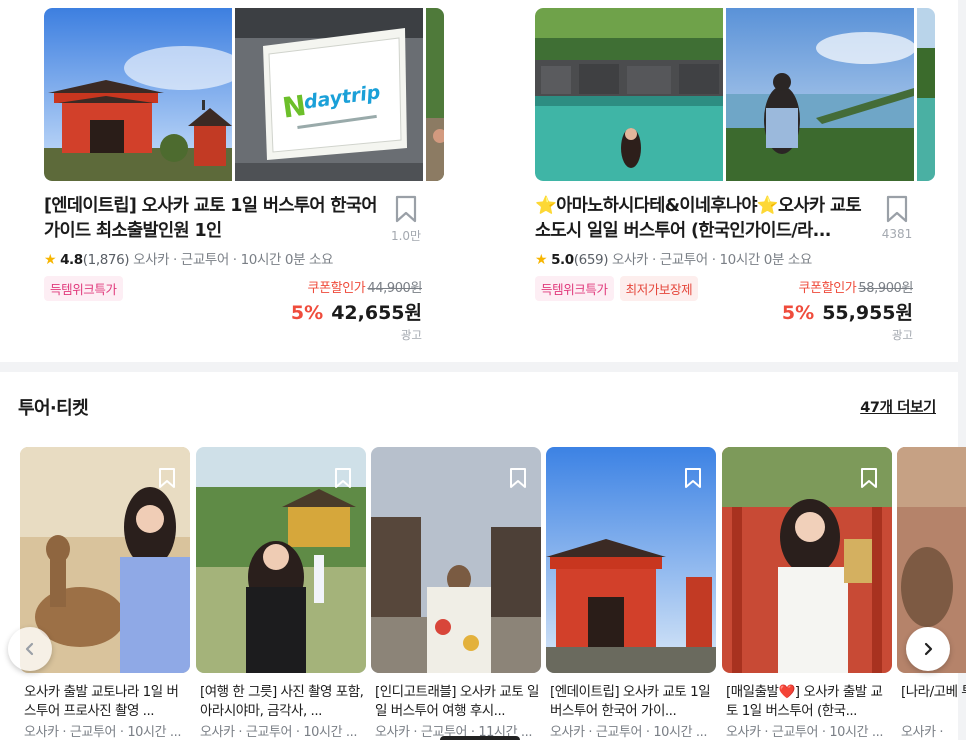 The image size is (966, 740). I want to click on chevron-left-icon, so click(29, 649).